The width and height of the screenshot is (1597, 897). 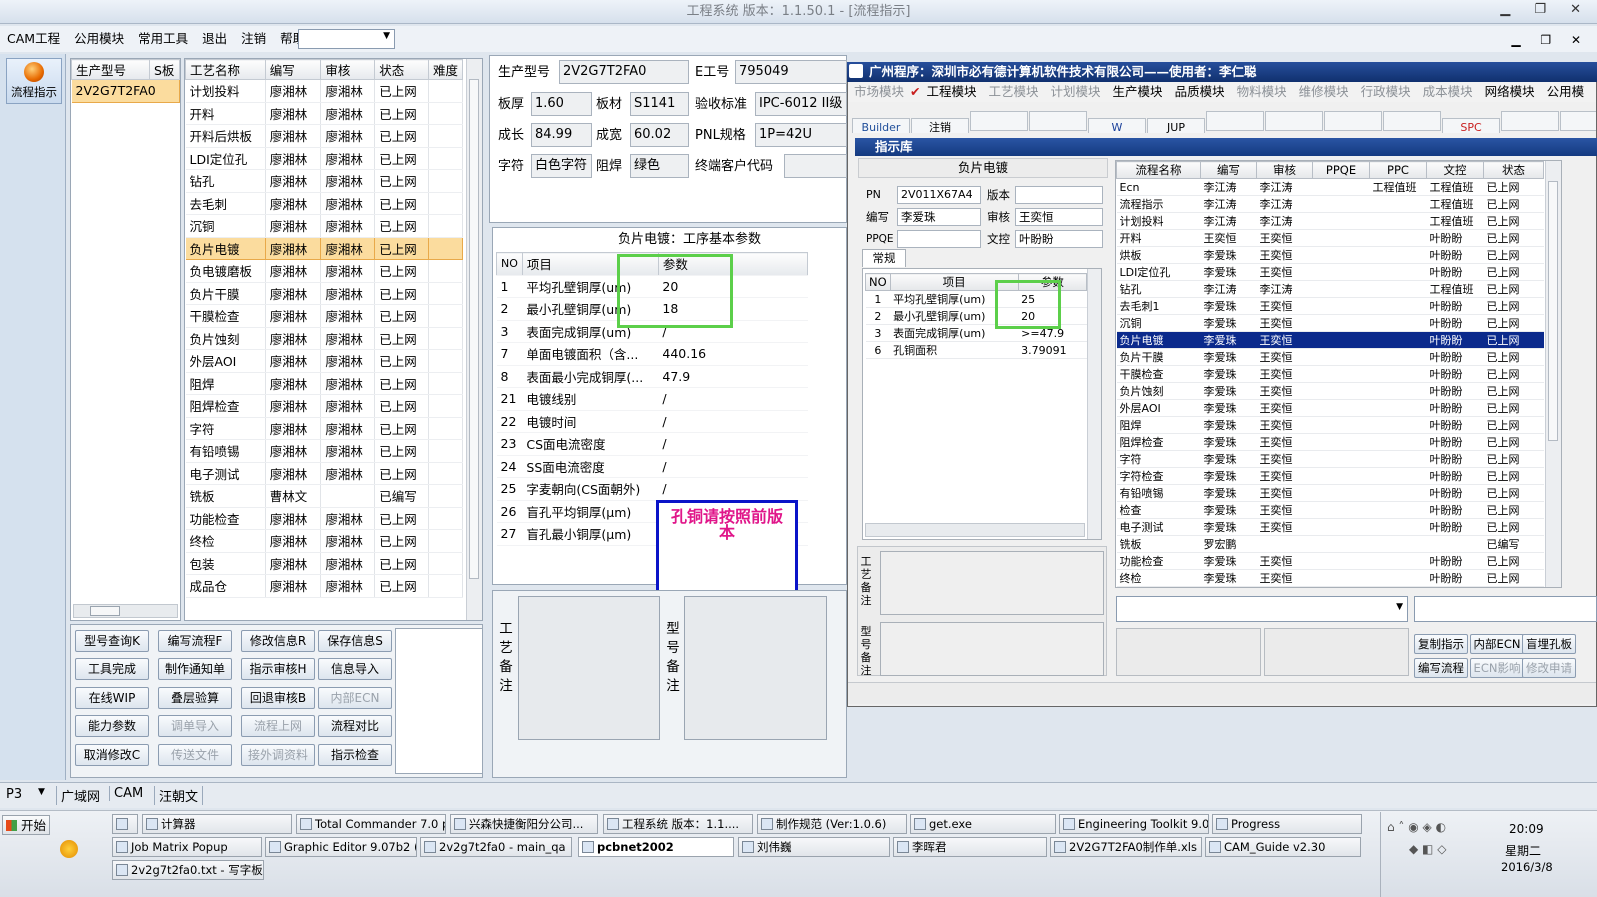 I want to click on status-p3: P3, so click(x=14, y=794).